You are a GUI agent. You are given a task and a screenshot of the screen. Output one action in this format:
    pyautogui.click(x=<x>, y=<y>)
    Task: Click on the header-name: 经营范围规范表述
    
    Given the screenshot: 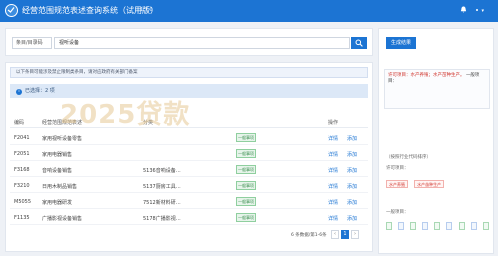 What is the action you would take?
    pyautogui.click(x=62, y=123)
    